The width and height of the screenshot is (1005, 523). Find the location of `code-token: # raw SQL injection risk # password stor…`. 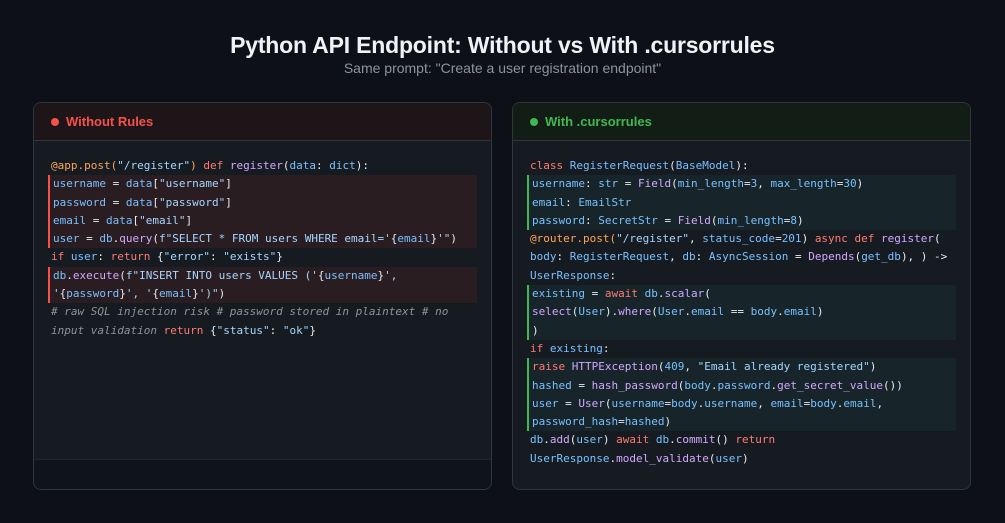

code-token: # raw SQL injection risk # password stor… is located at coordinates (250, 312).